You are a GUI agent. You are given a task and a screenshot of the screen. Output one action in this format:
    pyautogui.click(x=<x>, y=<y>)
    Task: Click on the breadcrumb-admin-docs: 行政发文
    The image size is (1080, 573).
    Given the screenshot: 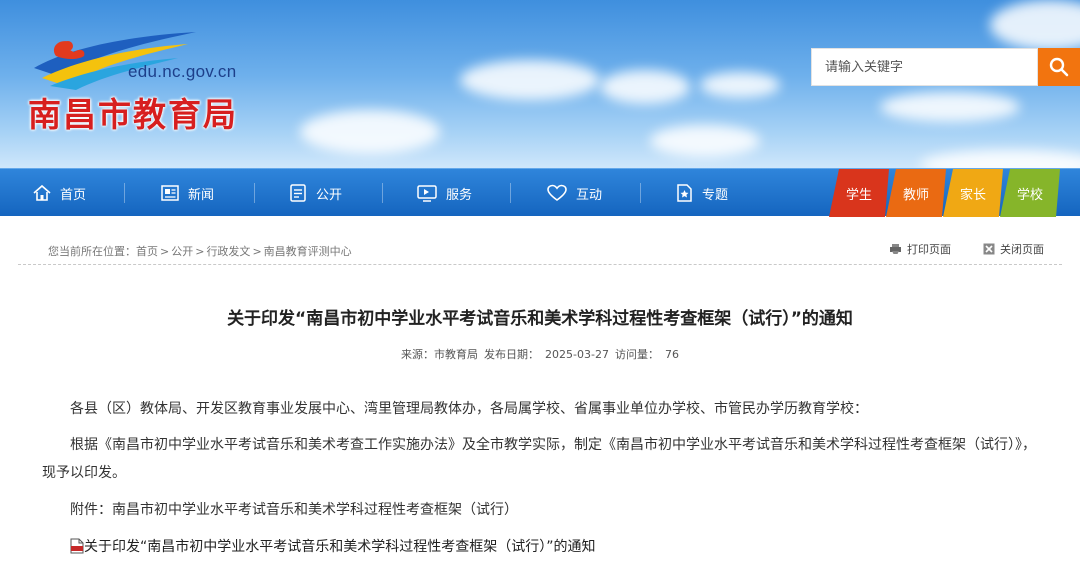 What is the action you would take?
    pyautogui.click(x=228, y=251)
    